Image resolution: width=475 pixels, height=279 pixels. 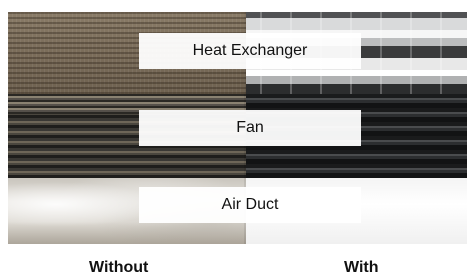 I want to click on air-duct-label: Air Duct, so click(x=250, y=205).